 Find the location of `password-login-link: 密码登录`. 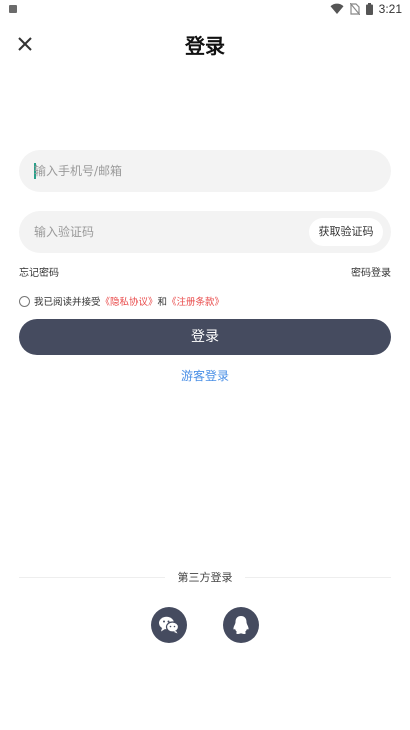

password-login-link: 密码登录 is located at coordinates (371, 271).